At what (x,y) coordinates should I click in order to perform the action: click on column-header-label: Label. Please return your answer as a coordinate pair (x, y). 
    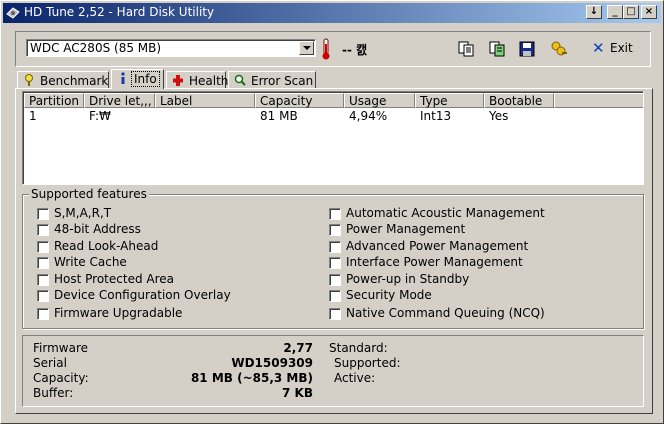
    Looking at the image, I should click on (205, 100).